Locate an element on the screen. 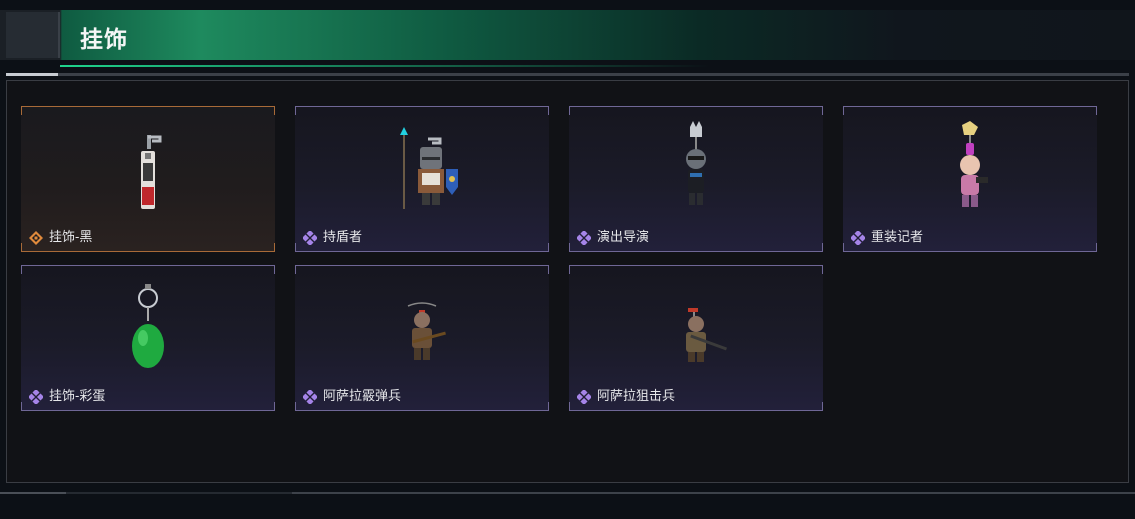  shield-knight-icon is located at coordinates (429, 168).